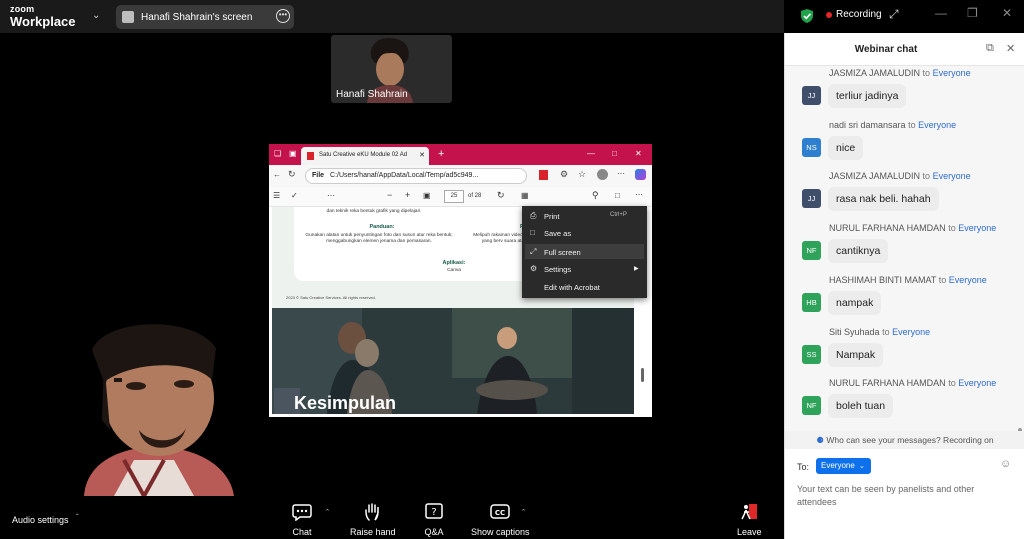 This screenshot has width=1024, height=539. I want to click on page-number-input: 25, so click(454, 196).